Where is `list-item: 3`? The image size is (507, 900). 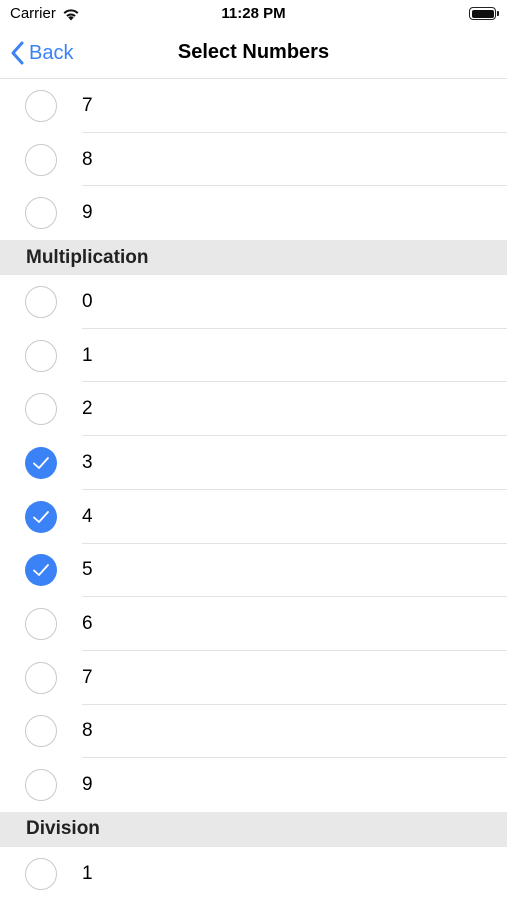
list-item: 3 is located at coordinates (253, 463).